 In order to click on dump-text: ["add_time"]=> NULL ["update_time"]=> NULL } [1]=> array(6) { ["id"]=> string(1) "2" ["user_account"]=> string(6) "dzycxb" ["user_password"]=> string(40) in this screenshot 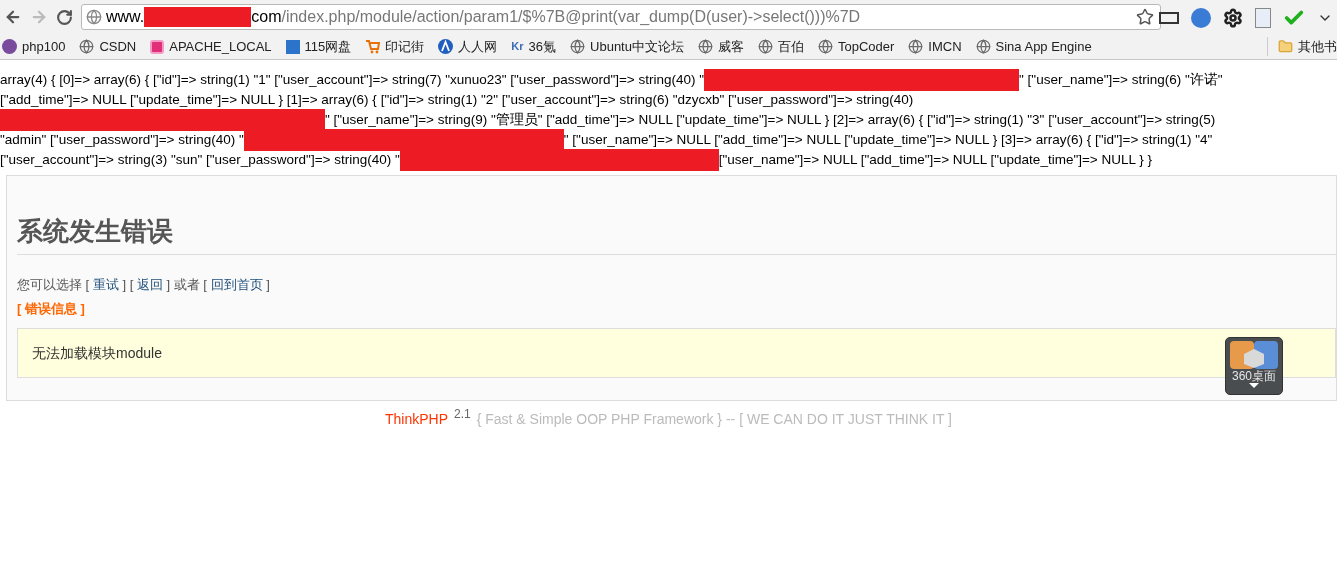, I will do `click(457, 100)`.